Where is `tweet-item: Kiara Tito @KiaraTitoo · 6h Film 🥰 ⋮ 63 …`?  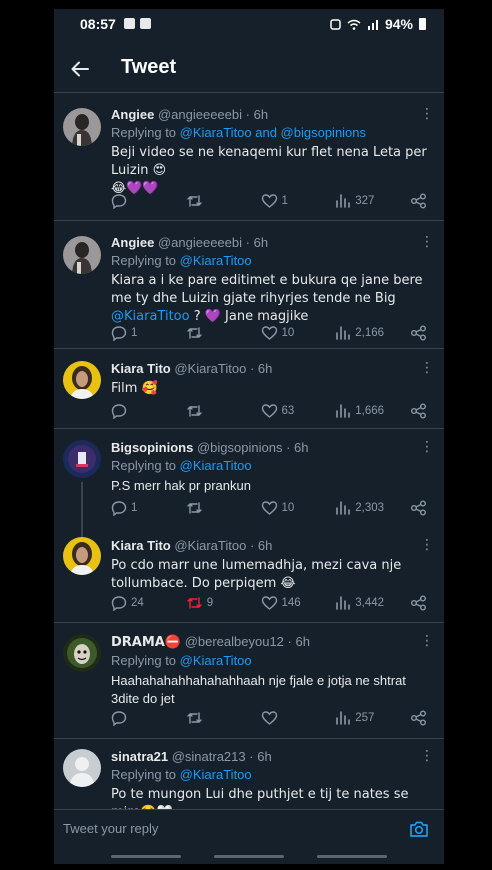
tweet-item: Kiara Tito @KiaraTitoo · 6h Film 🥰 ⋮ 63 … is located at coordinates (249, 389).